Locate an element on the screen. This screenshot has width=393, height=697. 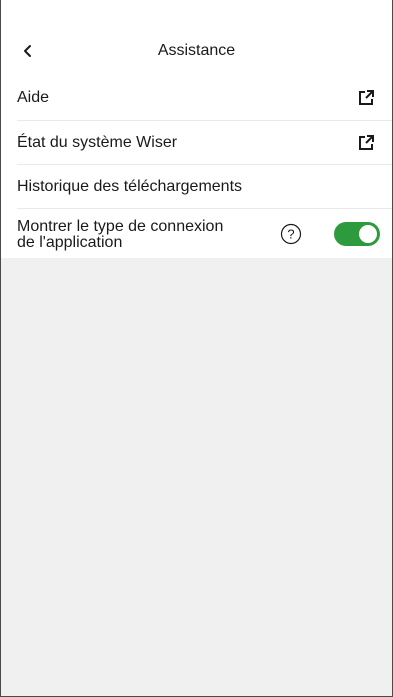
connection-type-toggle is located at coordinates (357, 233).